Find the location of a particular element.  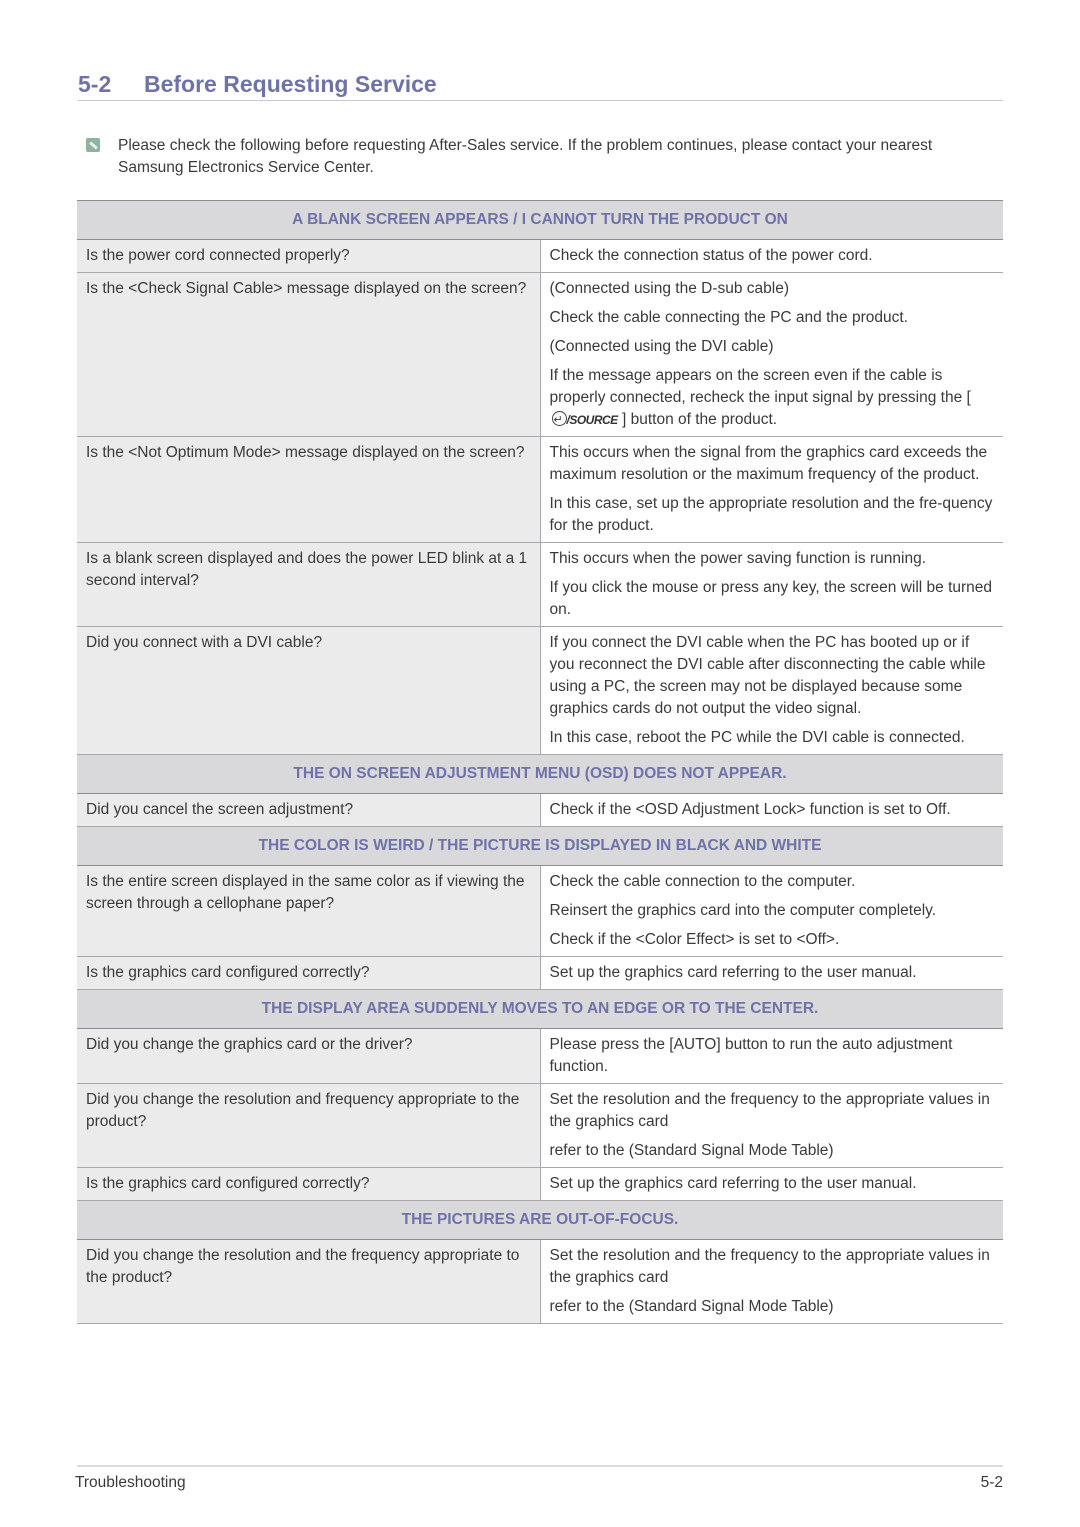

answer-text: (Connected using the D-sub cable) is located at coordinates (669, 288).